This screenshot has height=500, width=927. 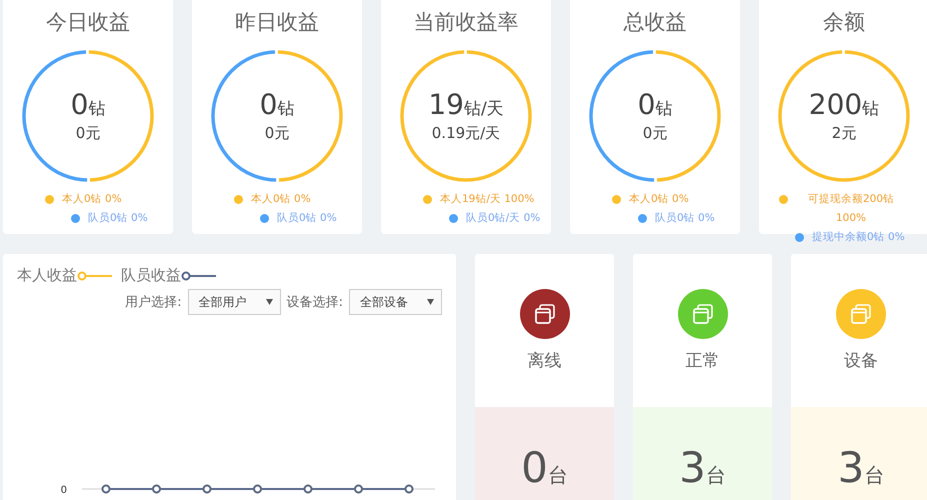 I want to click on ring-value: 19钻/天, so click(x=466, y=106).